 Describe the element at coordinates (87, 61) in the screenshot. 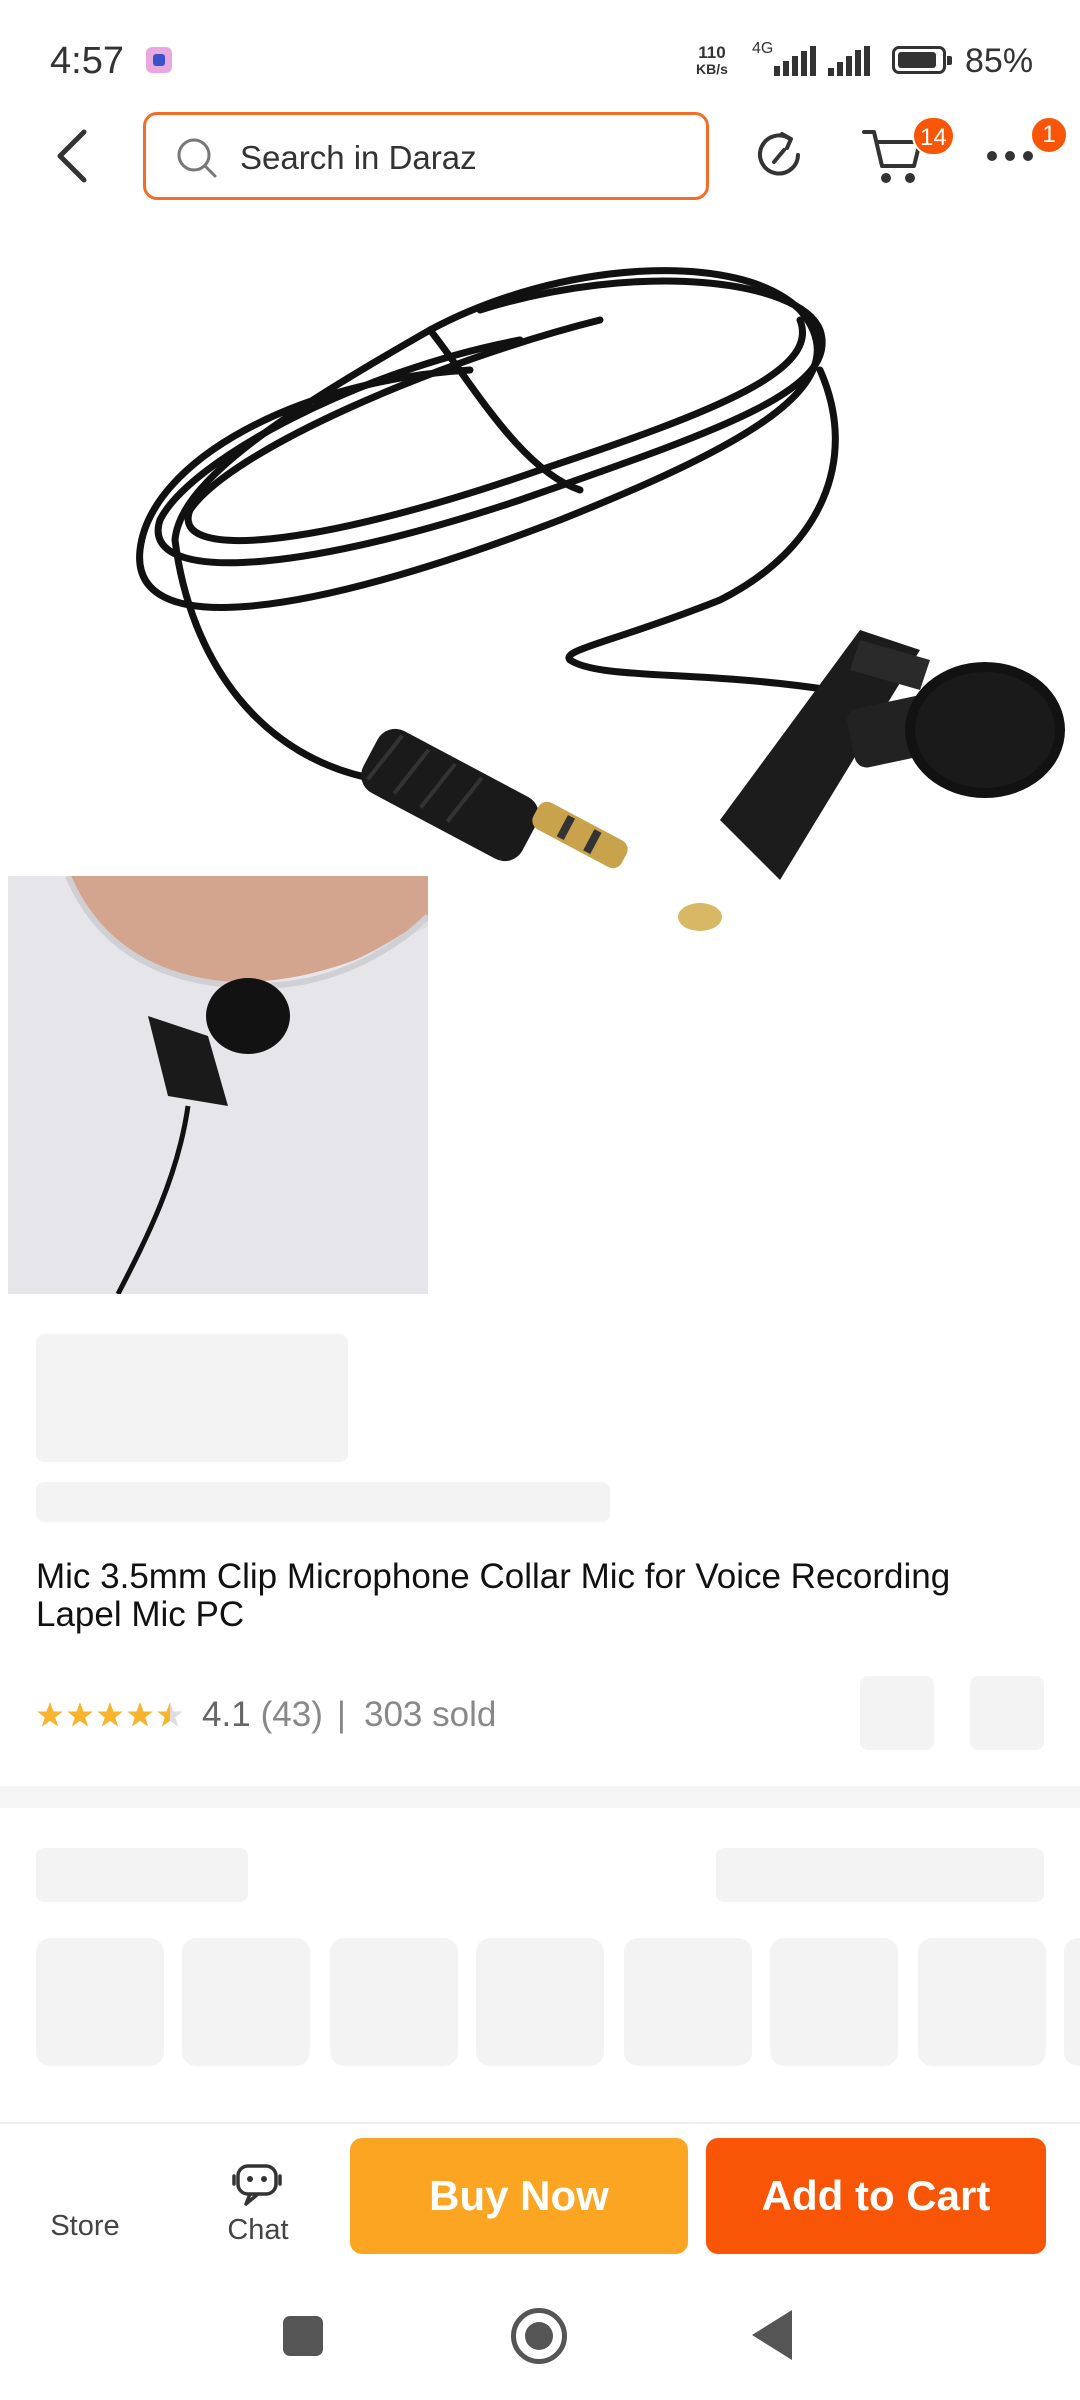

I see `status-time: 4:57` at that location.